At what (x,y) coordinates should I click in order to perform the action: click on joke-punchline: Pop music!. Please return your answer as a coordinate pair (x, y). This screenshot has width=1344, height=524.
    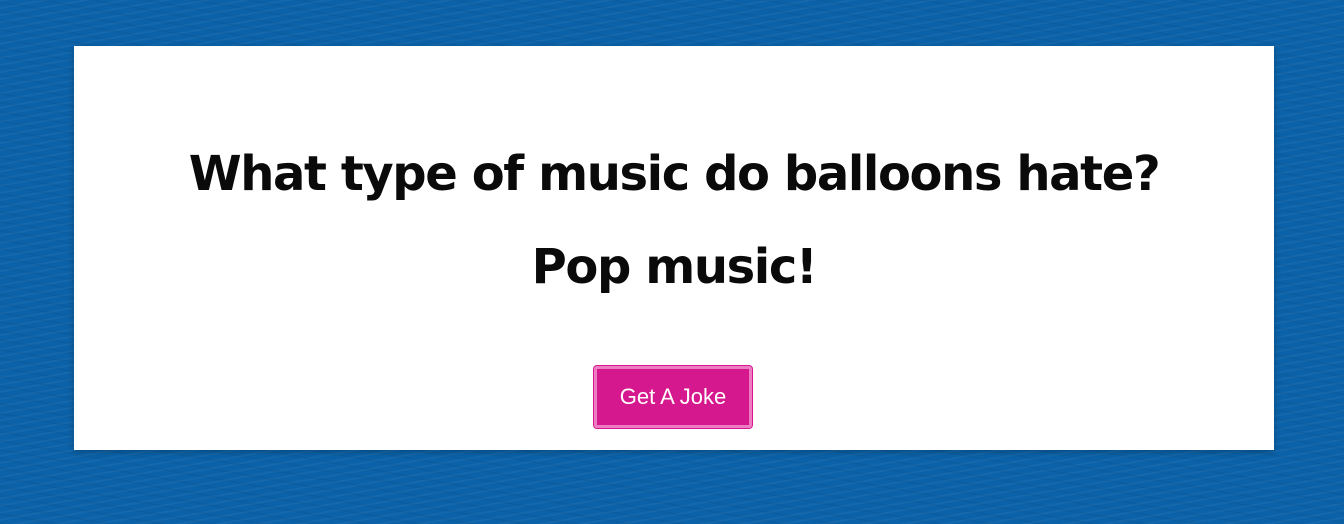
    Looking at the image, I should click on (674, 267).